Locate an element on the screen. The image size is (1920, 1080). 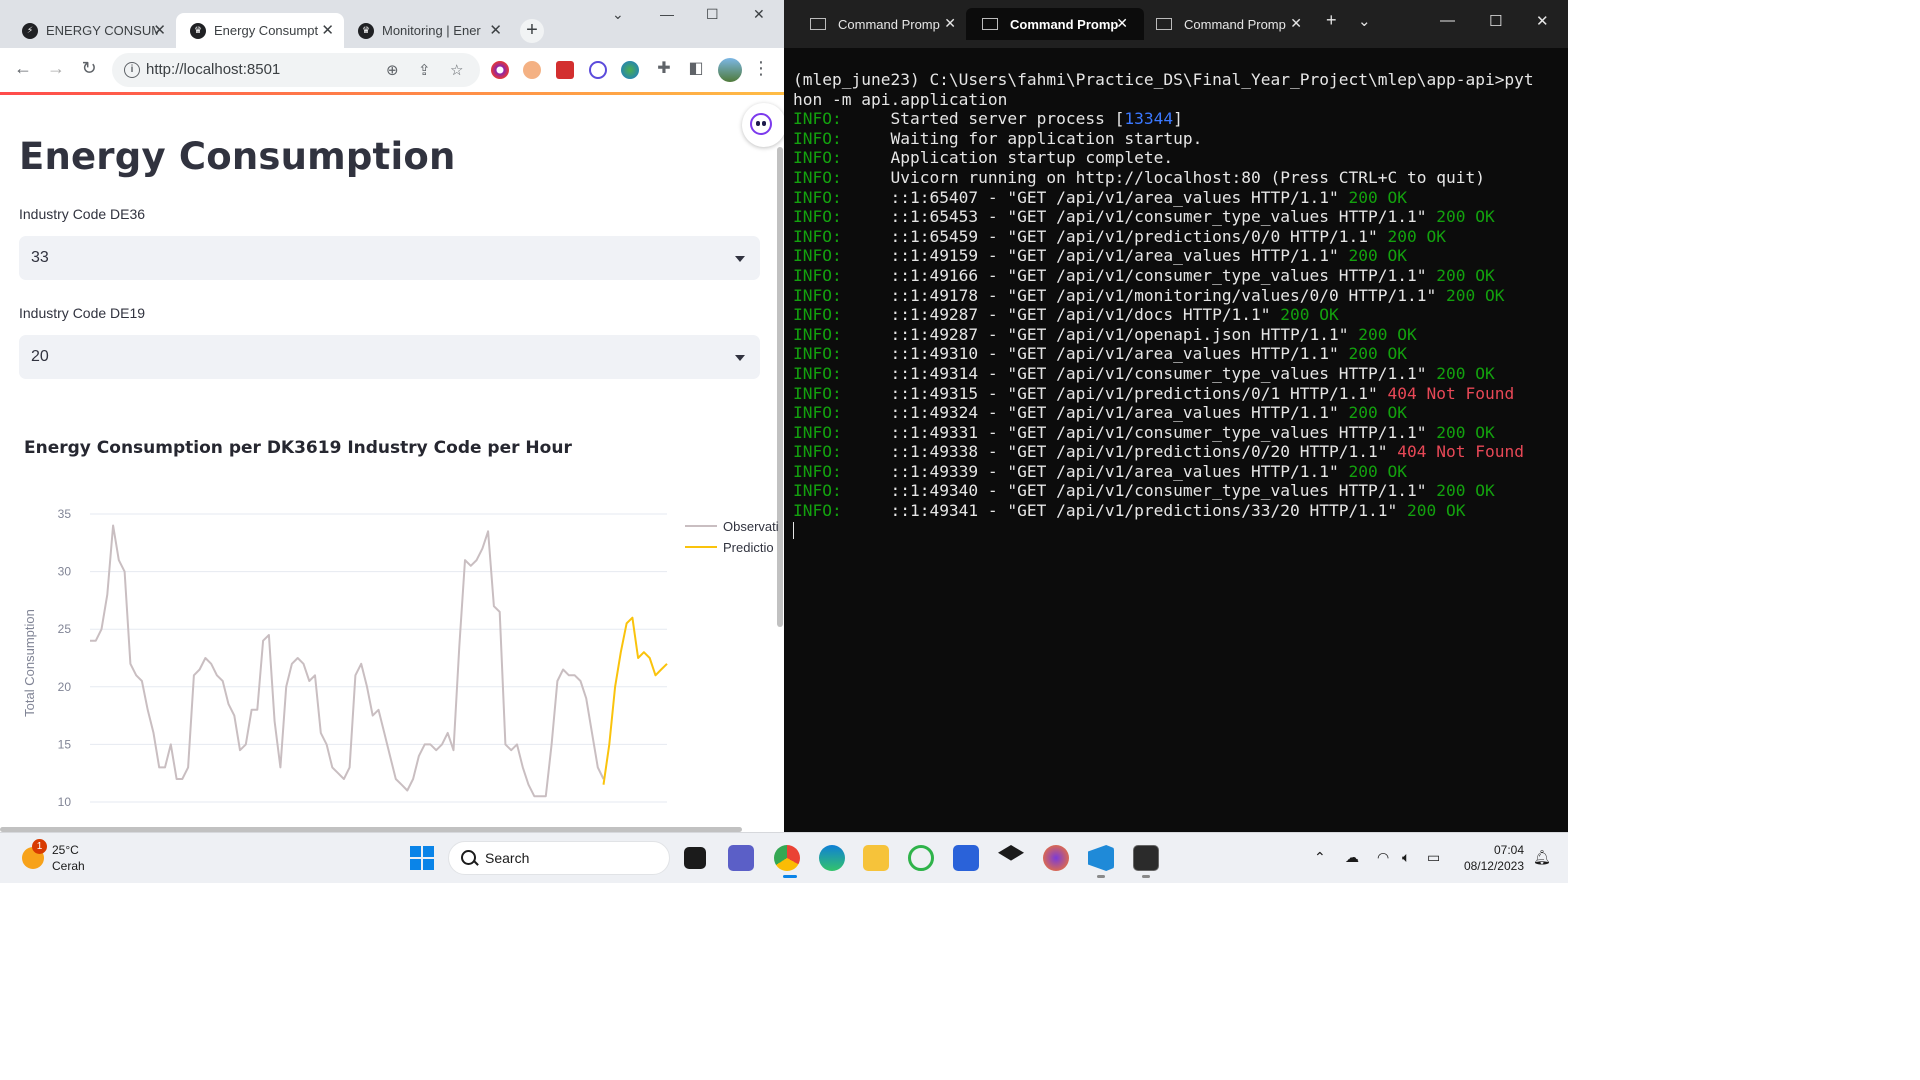
select-value: 20 is located at coordinates (40, 356).